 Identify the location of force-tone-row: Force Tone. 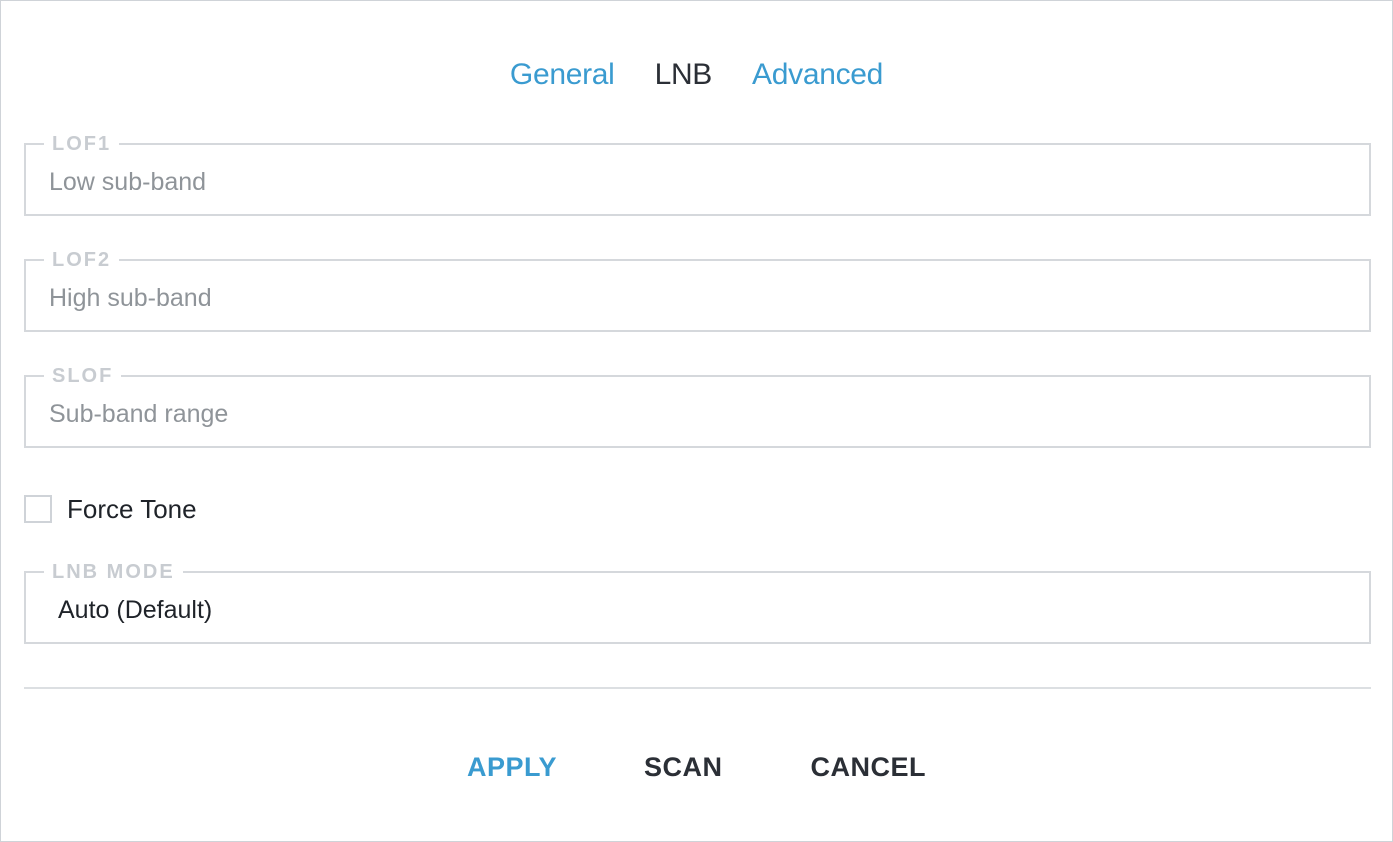
(110, 509).